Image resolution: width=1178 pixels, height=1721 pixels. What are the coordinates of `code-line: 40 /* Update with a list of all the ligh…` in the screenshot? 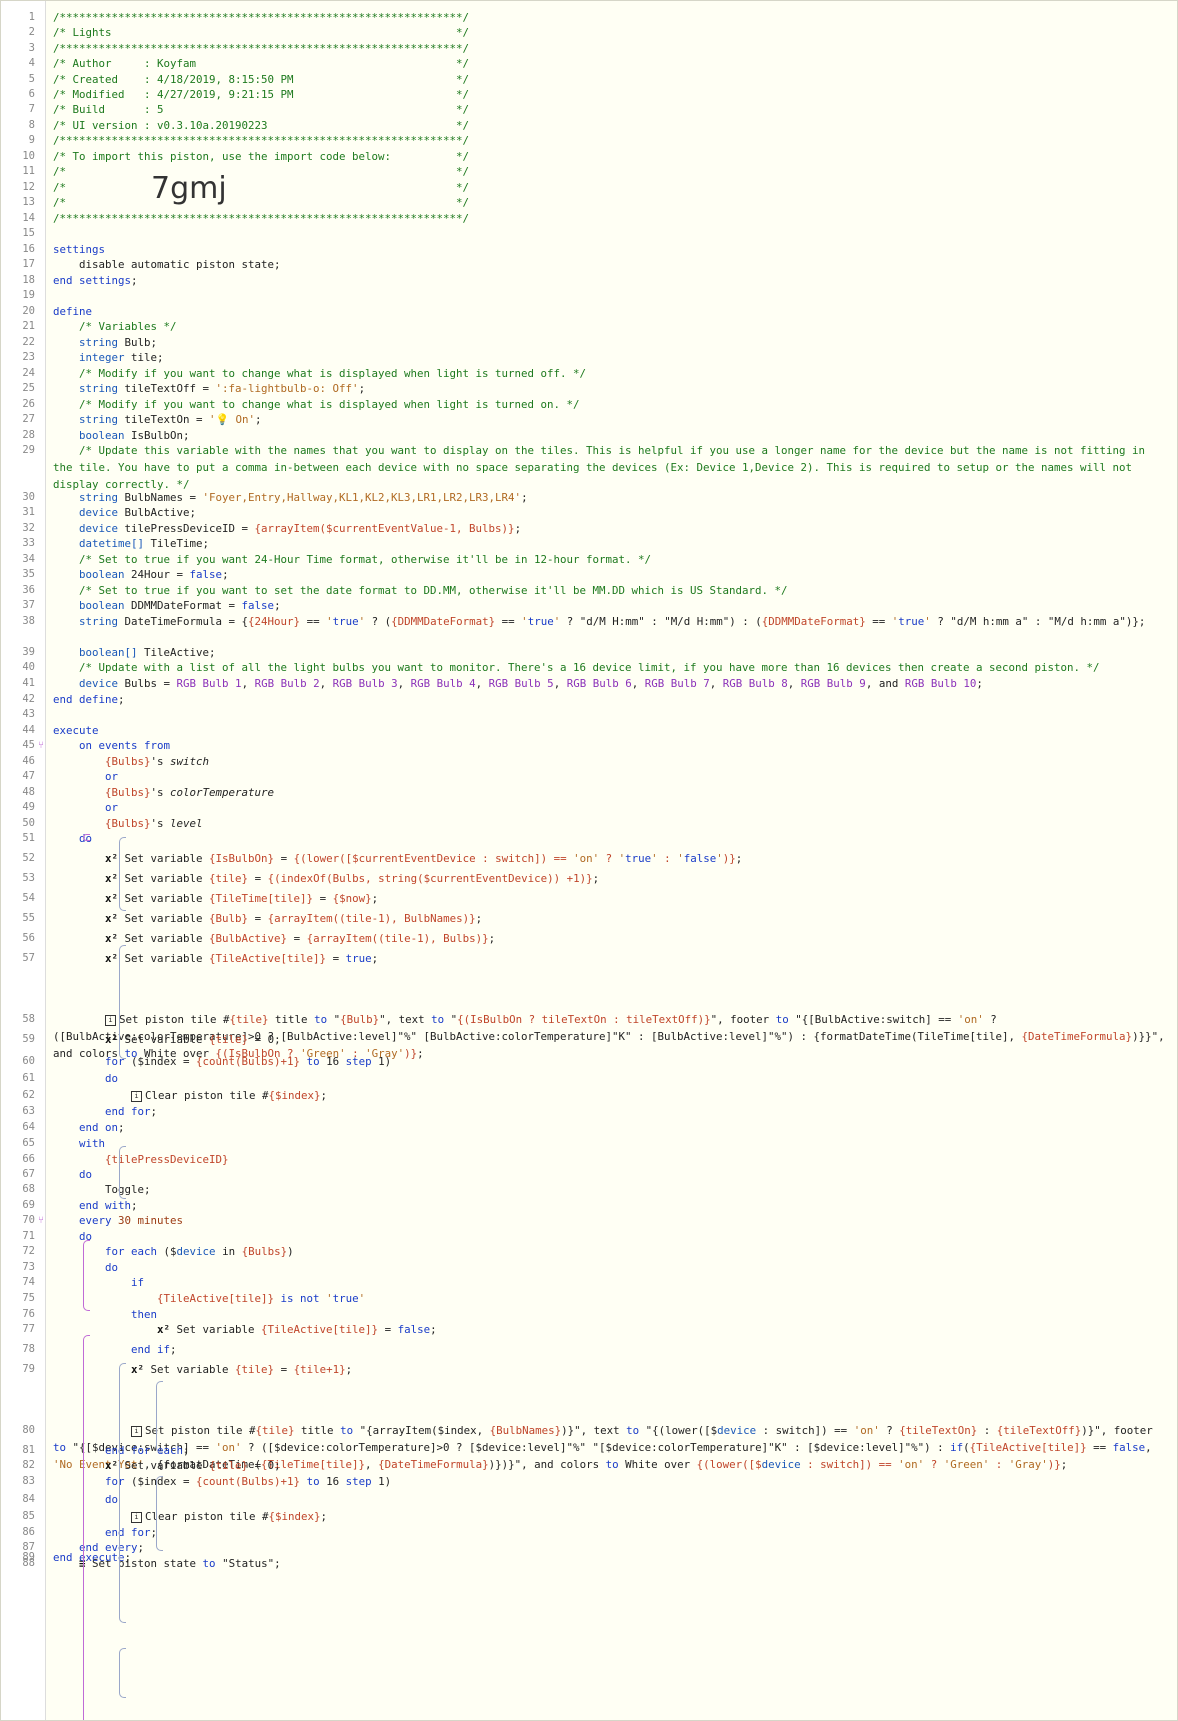 It's located at (589, 667).